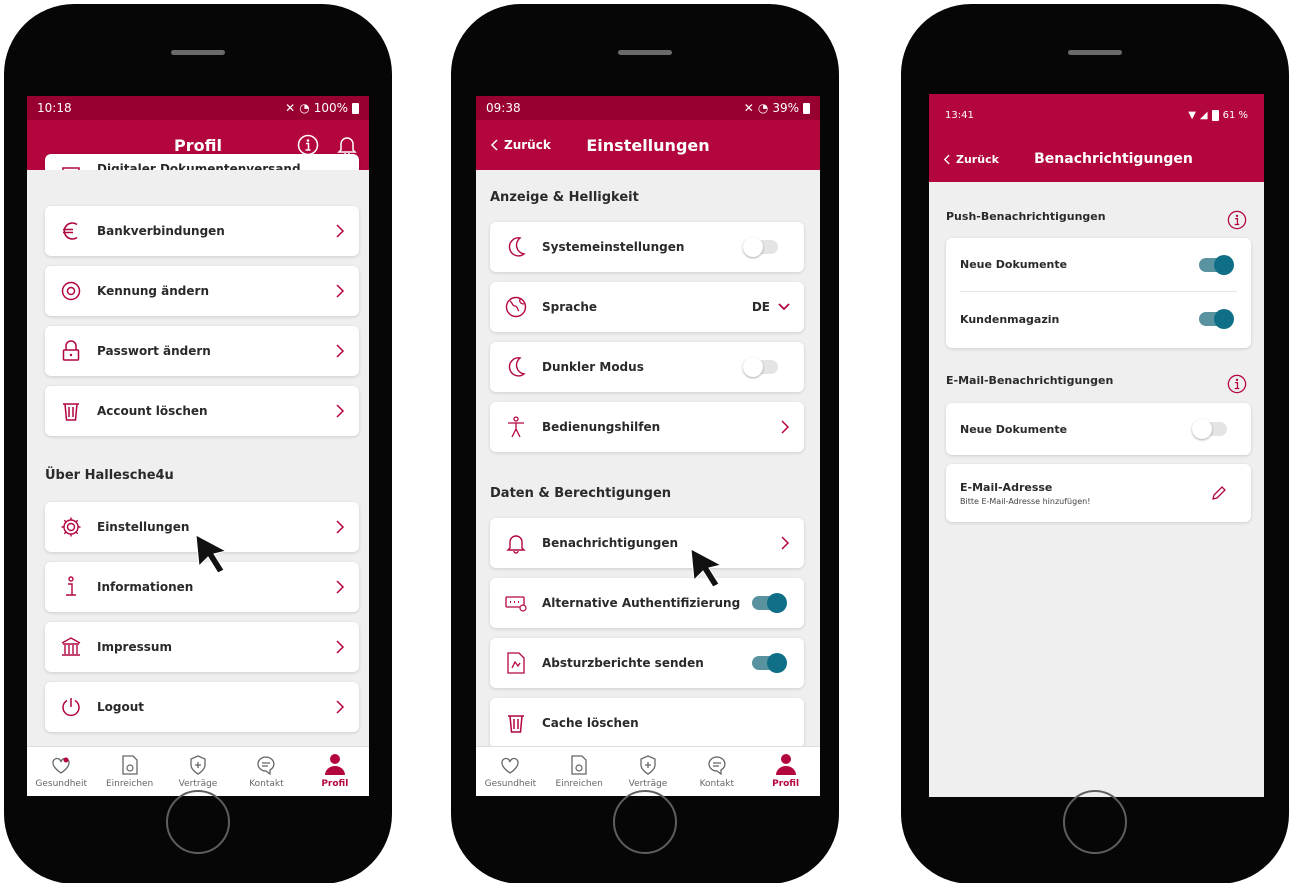 This screenshot has width=1293, height=883. I want to click on battery-text: 39%, so click(785, 108).